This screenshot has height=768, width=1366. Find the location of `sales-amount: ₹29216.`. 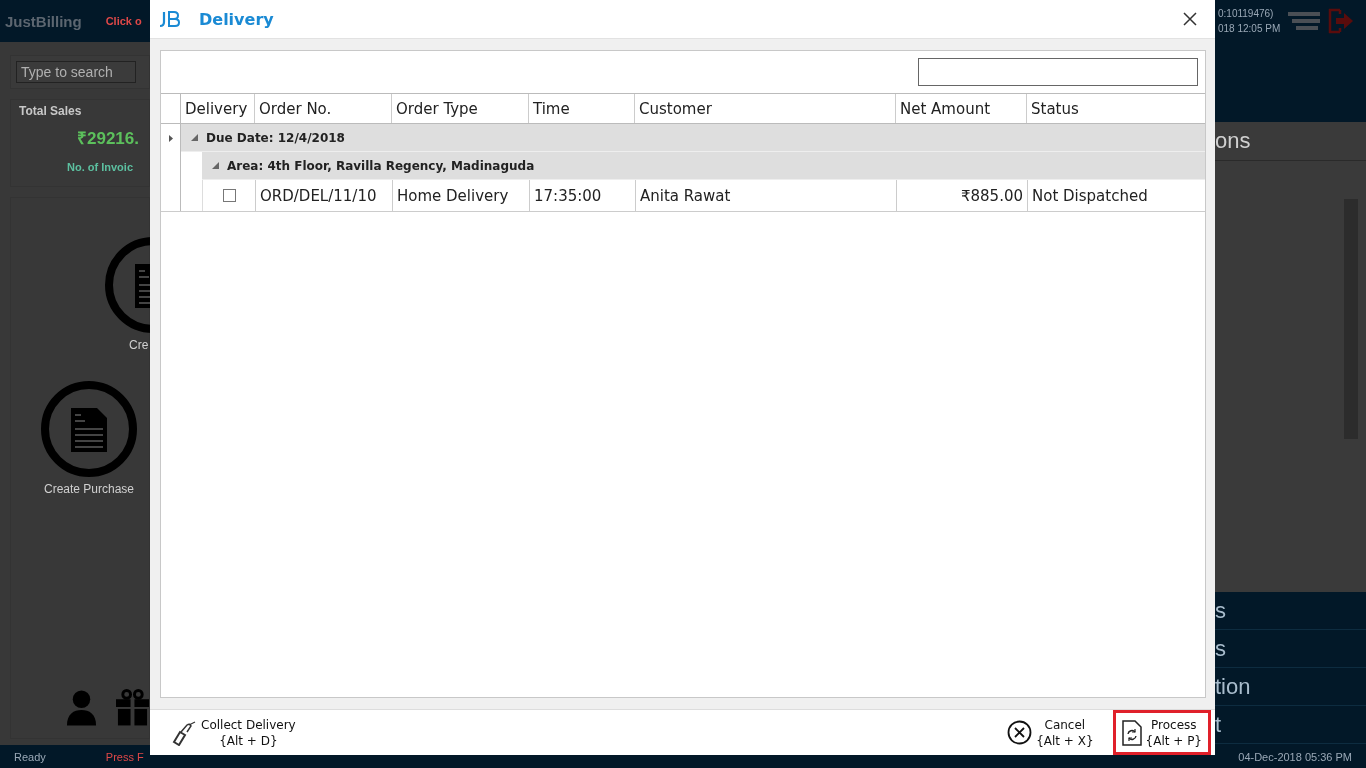

sales-amount: ₹29216. is located at coordinates (108, 139).